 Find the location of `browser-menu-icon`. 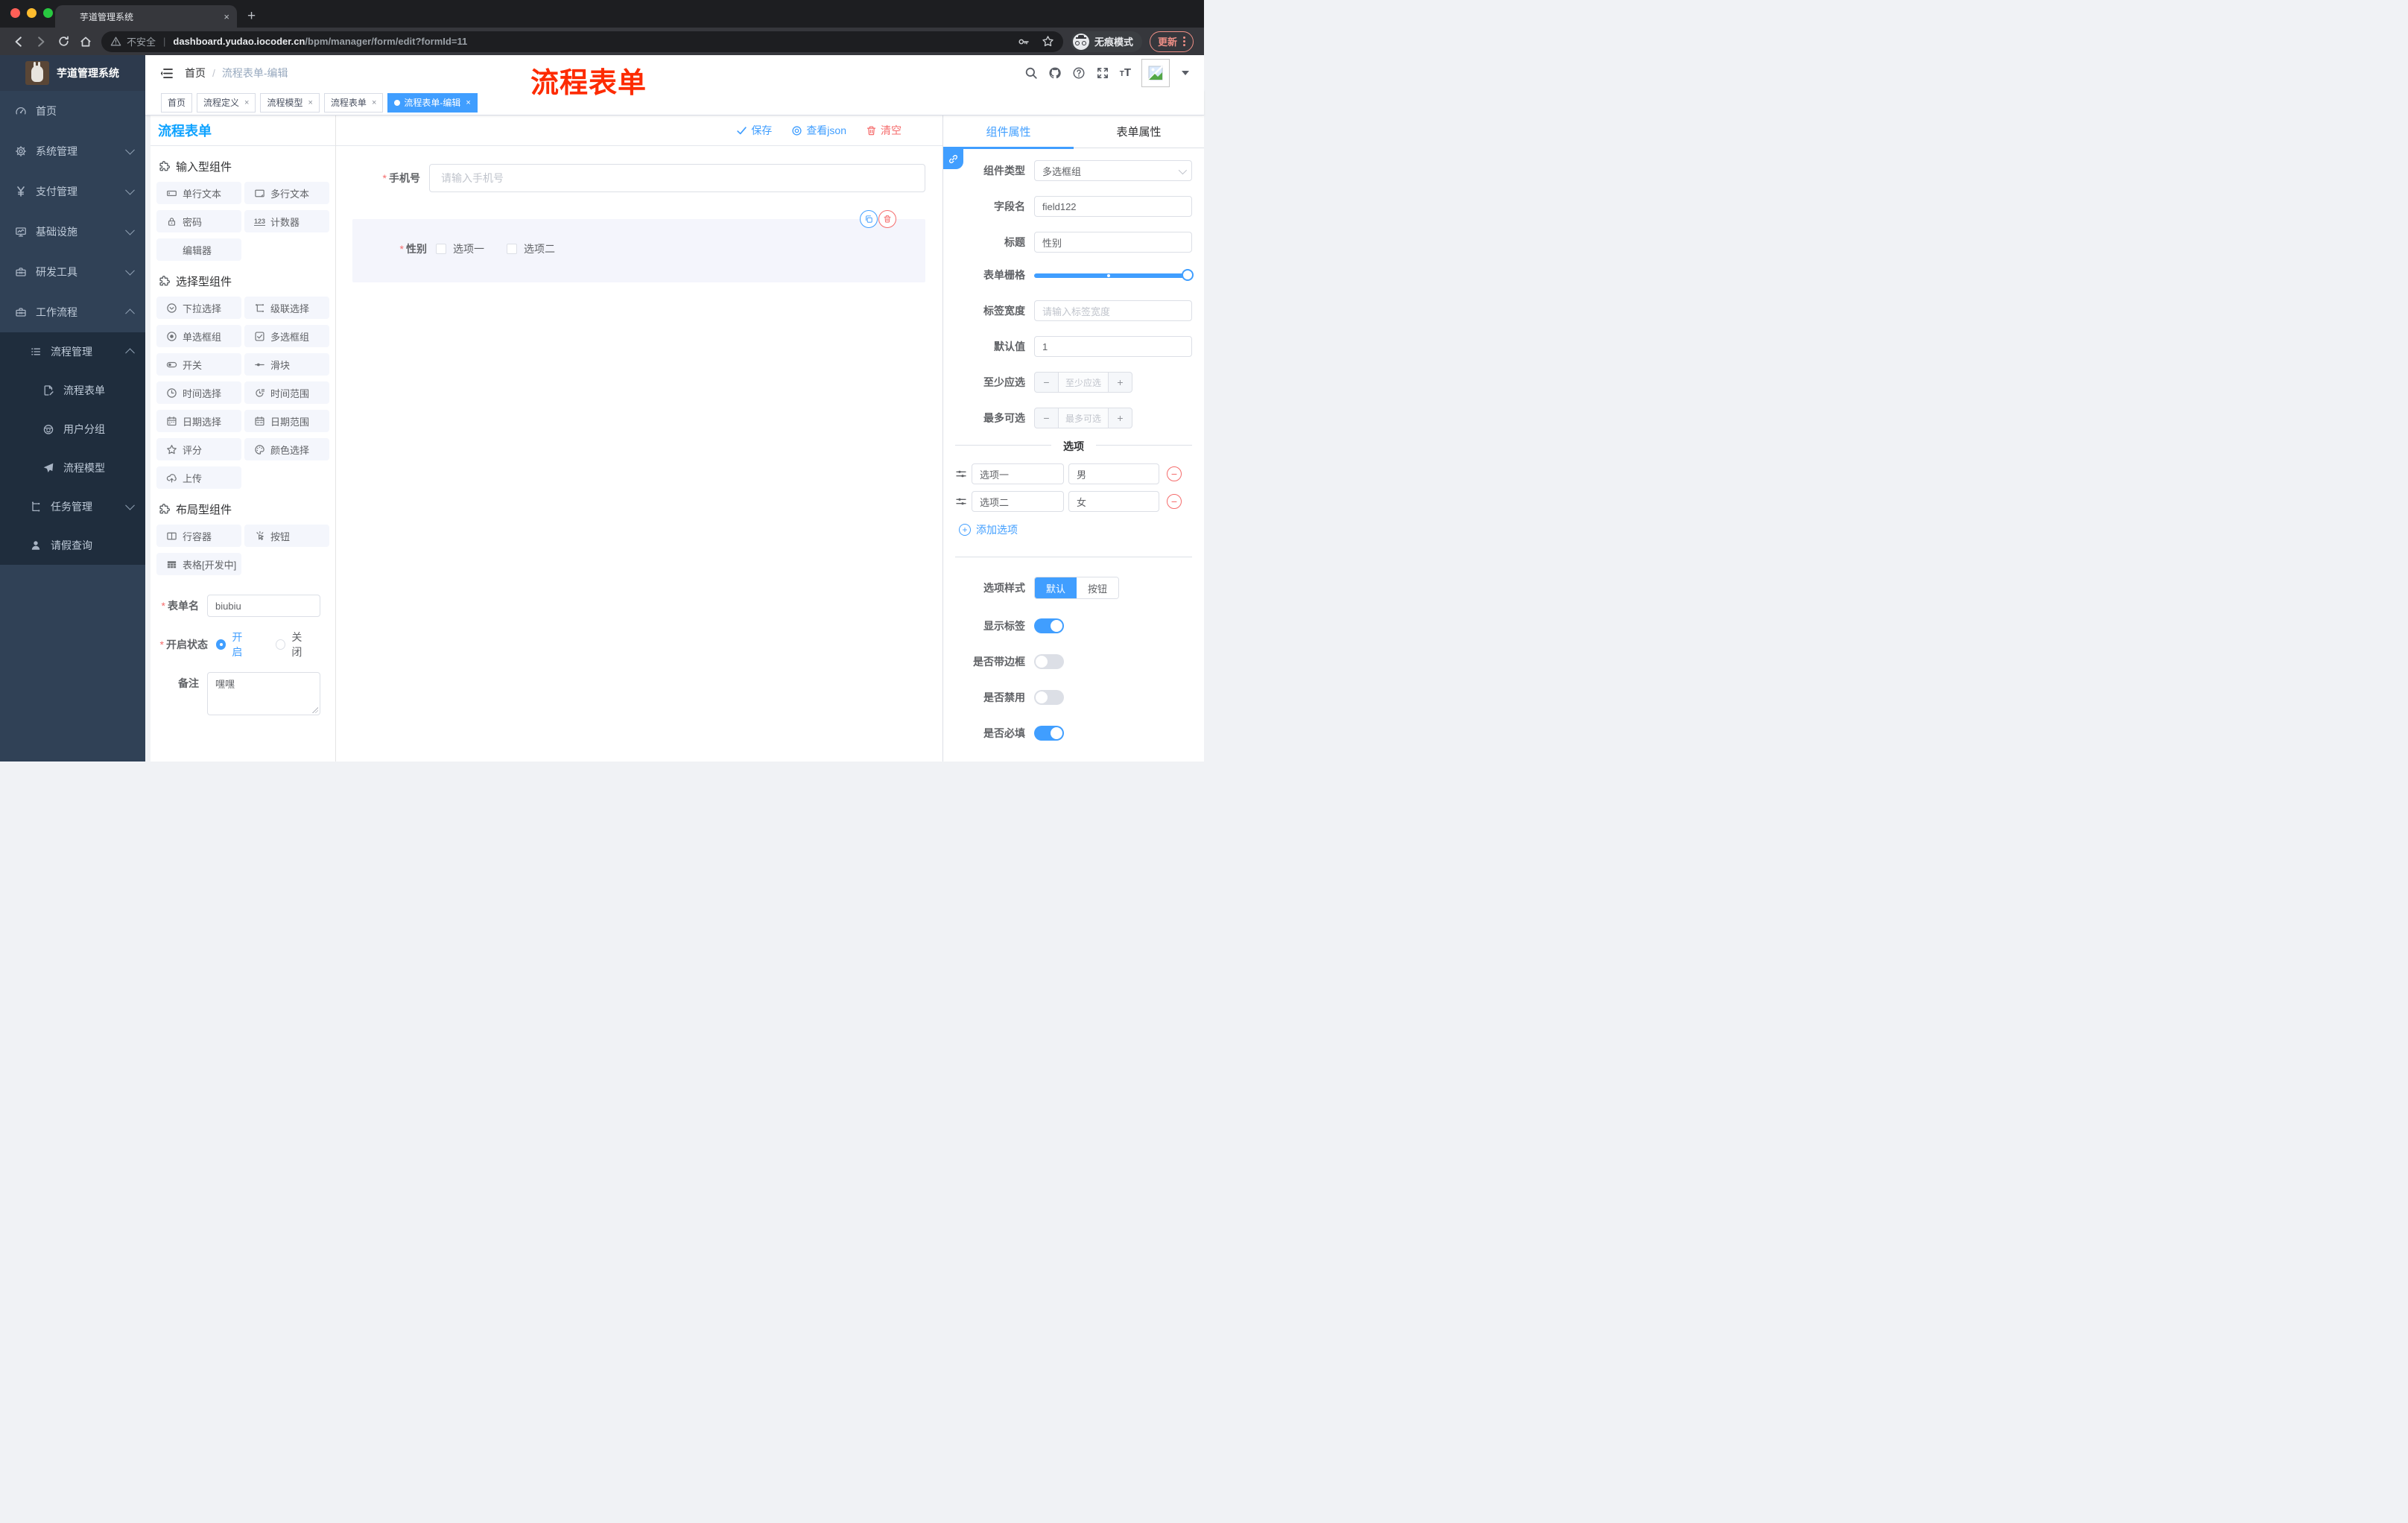

browser-menu-icon is located at coordinates (1184, 41).